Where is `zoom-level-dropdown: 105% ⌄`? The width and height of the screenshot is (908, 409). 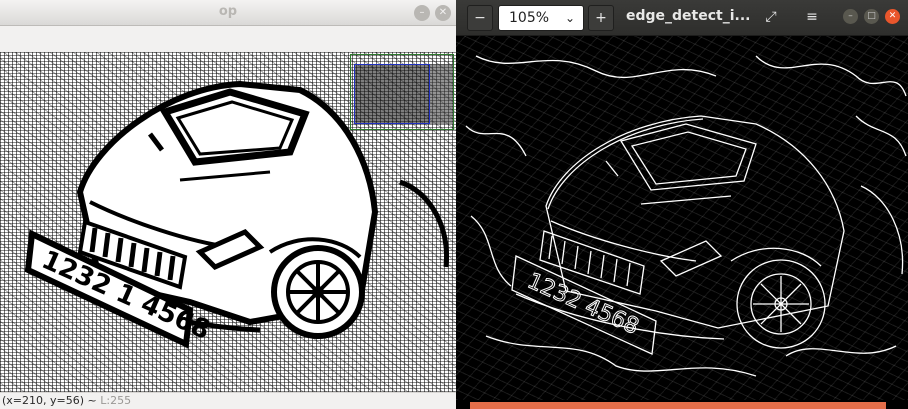
zoom-level-dropdown: 105% ⌄ is located at coordinates (541, 18).